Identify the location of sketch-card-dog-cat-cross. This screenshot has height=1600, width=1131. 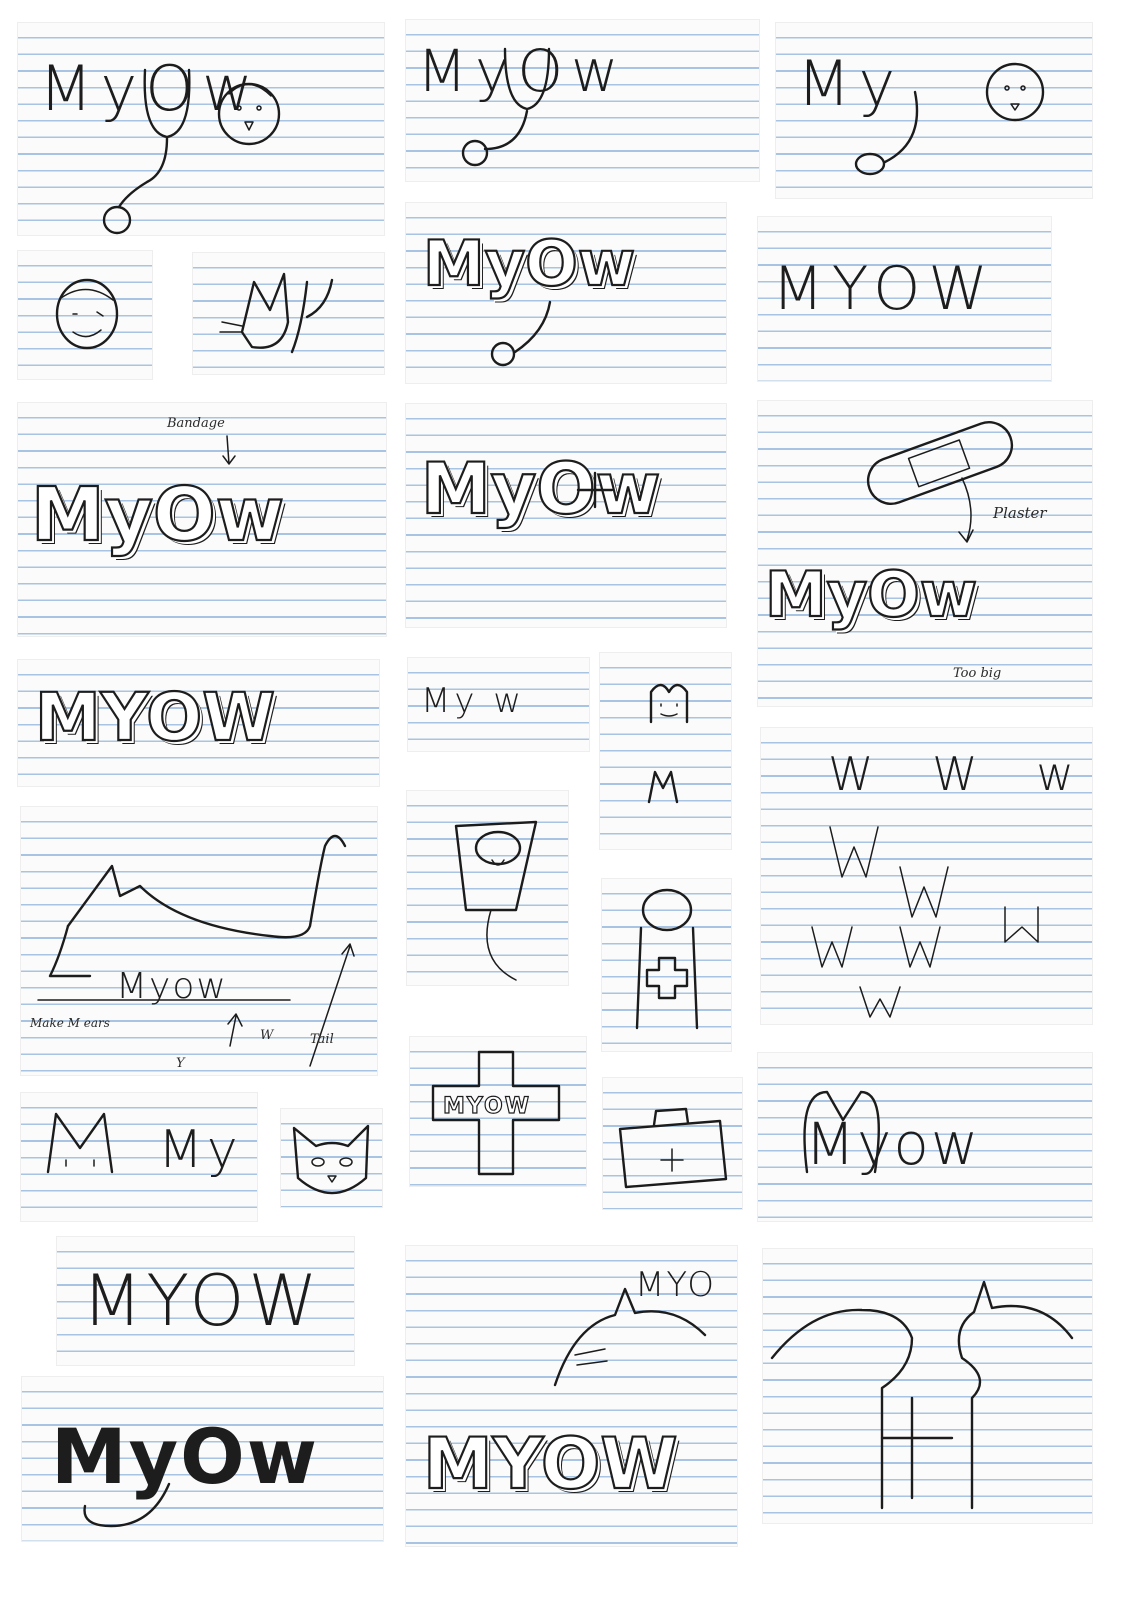
(927, 1386).